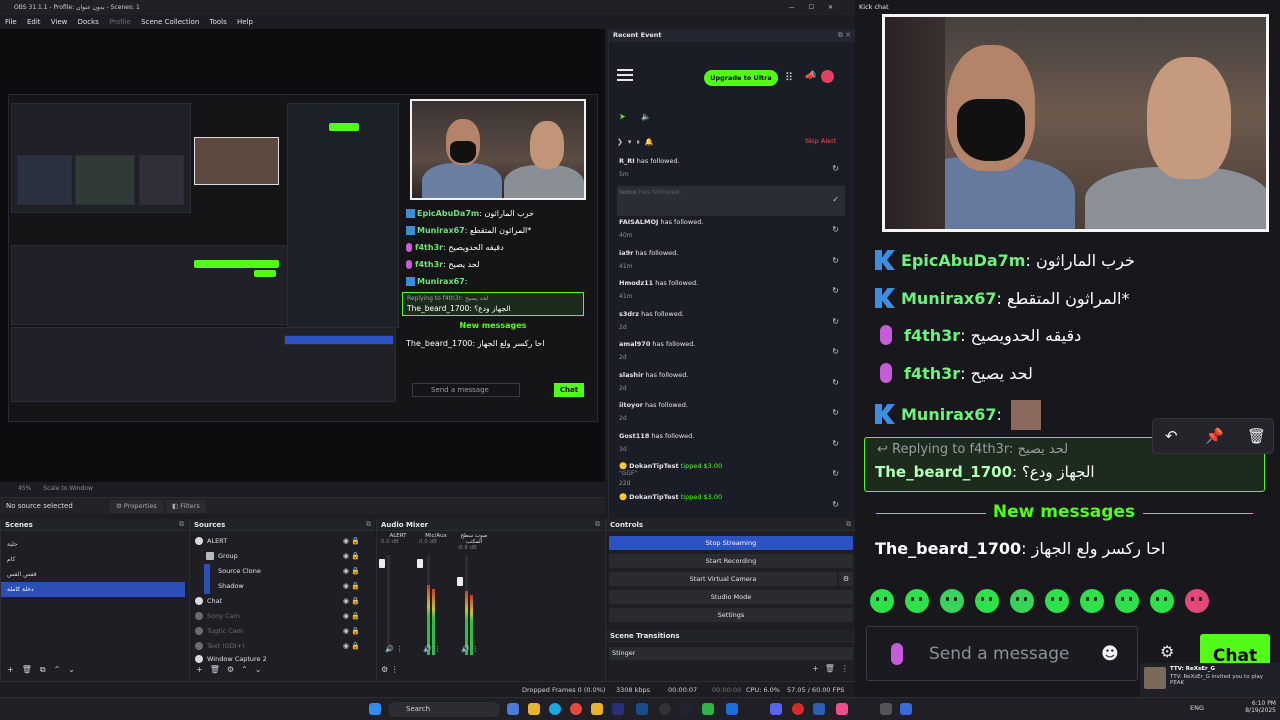 This screenshot has width=1280, height=720. Describe the element at coordinates (835, 199) in the screenshot. I see `check-icon: ✓` at that location.